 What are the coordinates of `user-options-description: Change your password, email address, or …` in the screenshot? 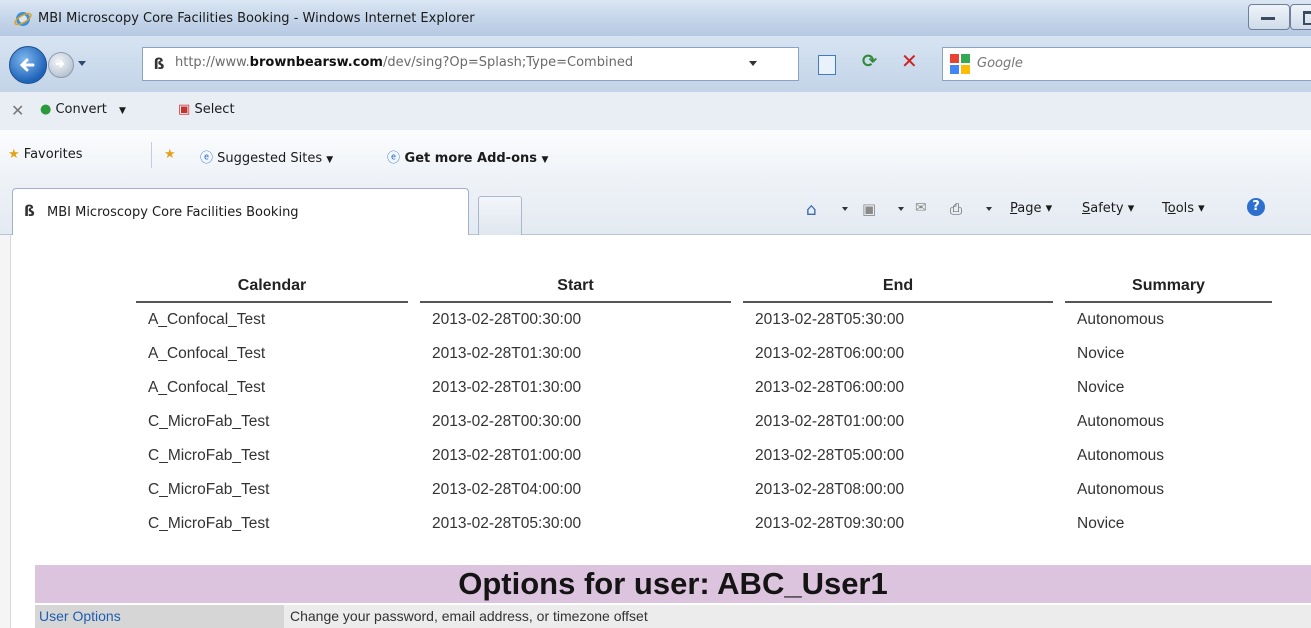 It's located at (797, 616).